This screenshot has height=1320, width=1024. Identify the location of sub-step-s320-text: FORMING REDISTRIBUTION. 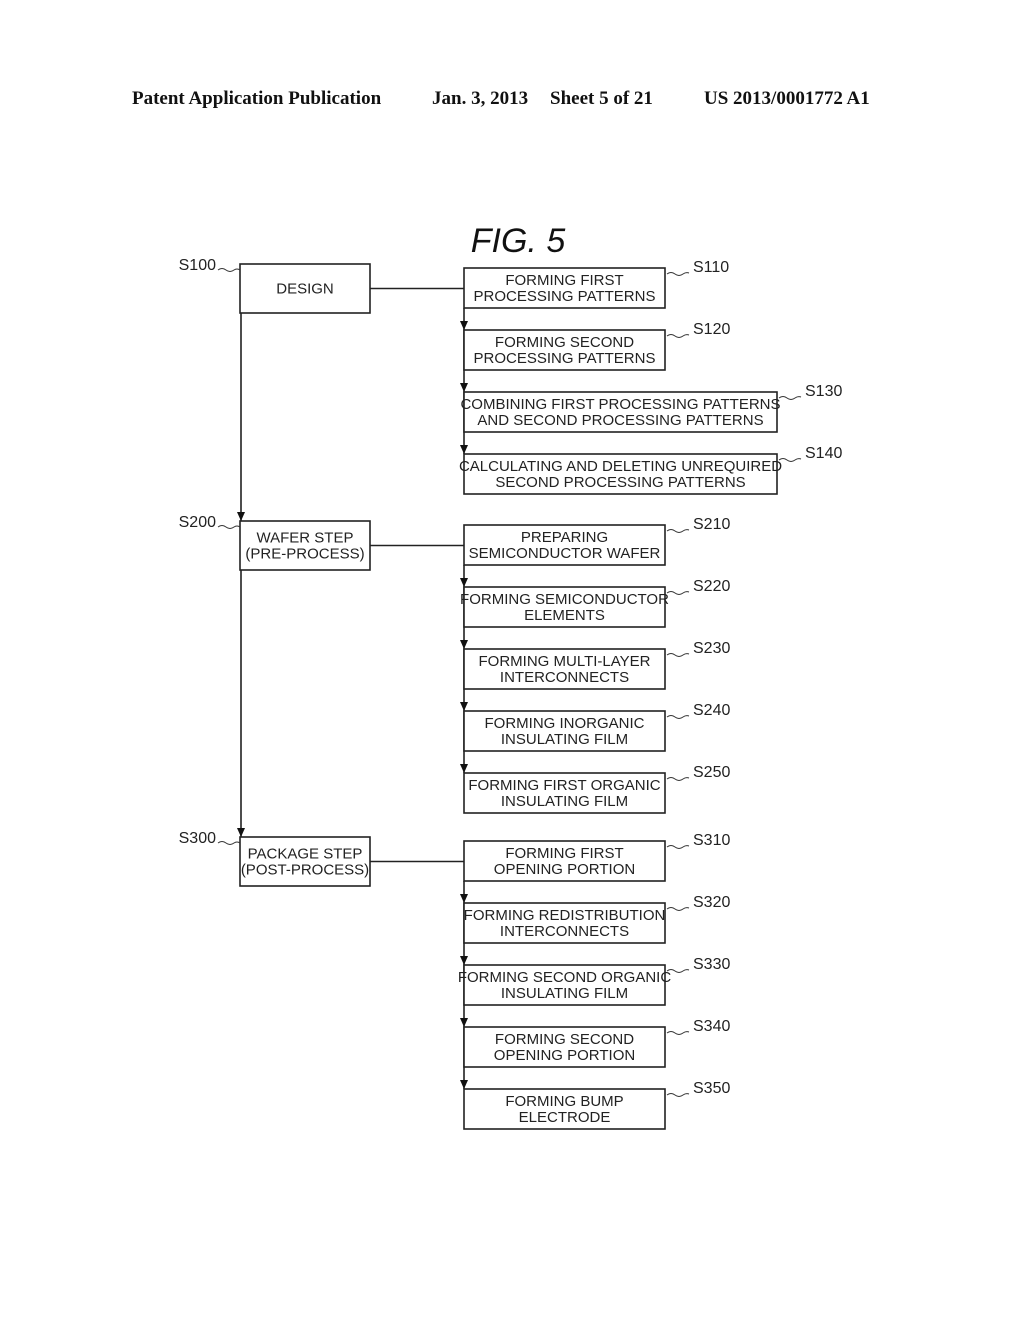
(565, 915).